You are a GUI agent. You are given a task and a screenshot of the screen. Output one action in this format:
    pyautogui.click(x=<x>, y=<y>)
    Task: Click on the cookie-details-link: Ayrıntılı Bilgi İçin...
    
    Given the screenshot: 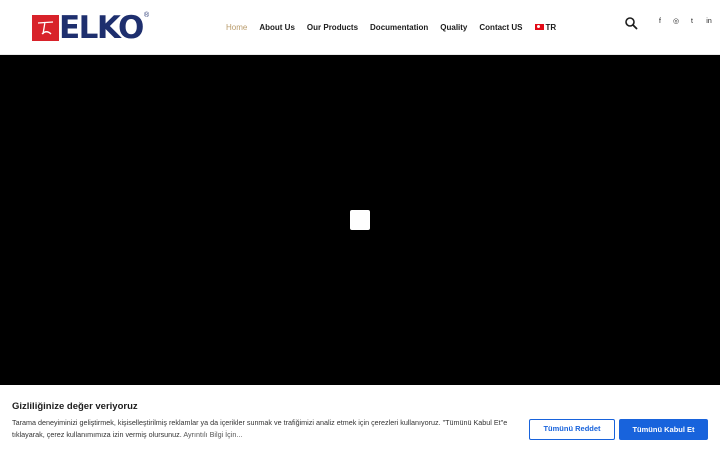 What is the action you would take?
    pyautogui.click(x=212, y=434)
    